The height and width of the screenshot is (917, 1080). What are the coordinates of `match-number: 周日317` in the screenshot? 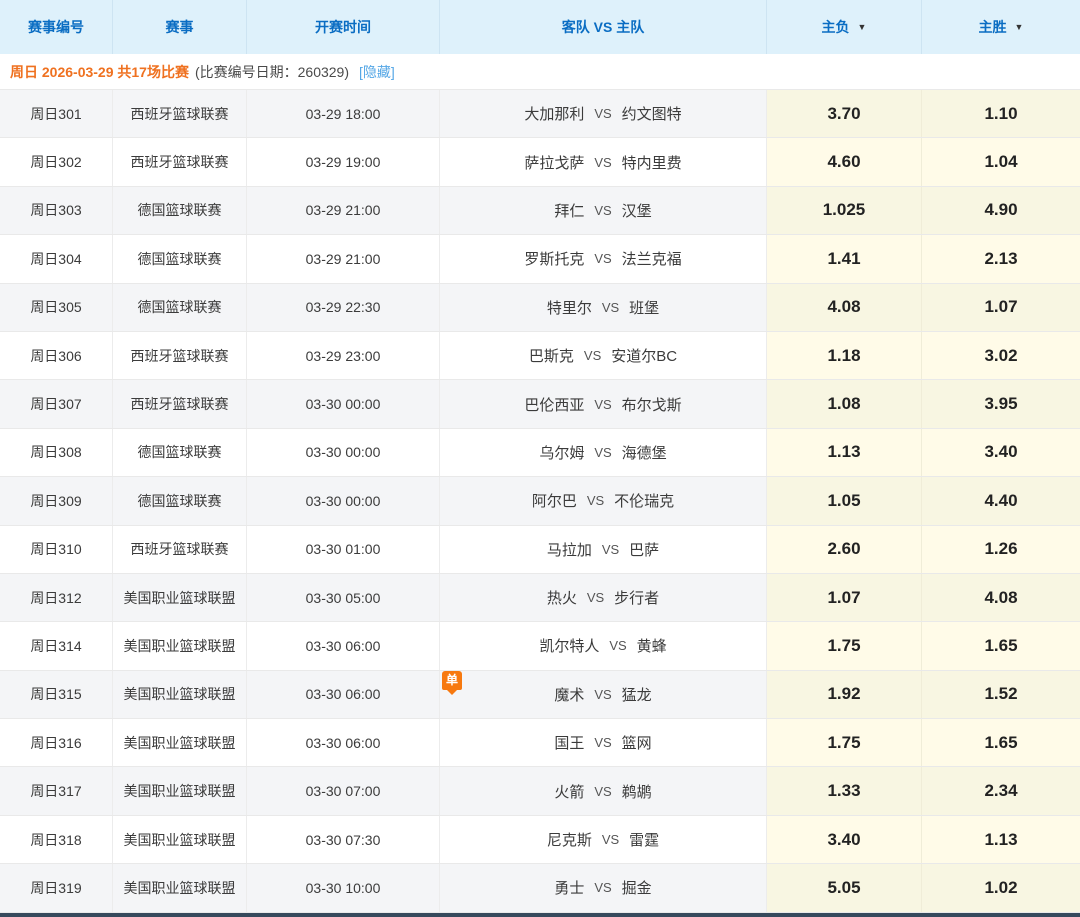 It's located at (56, 791).